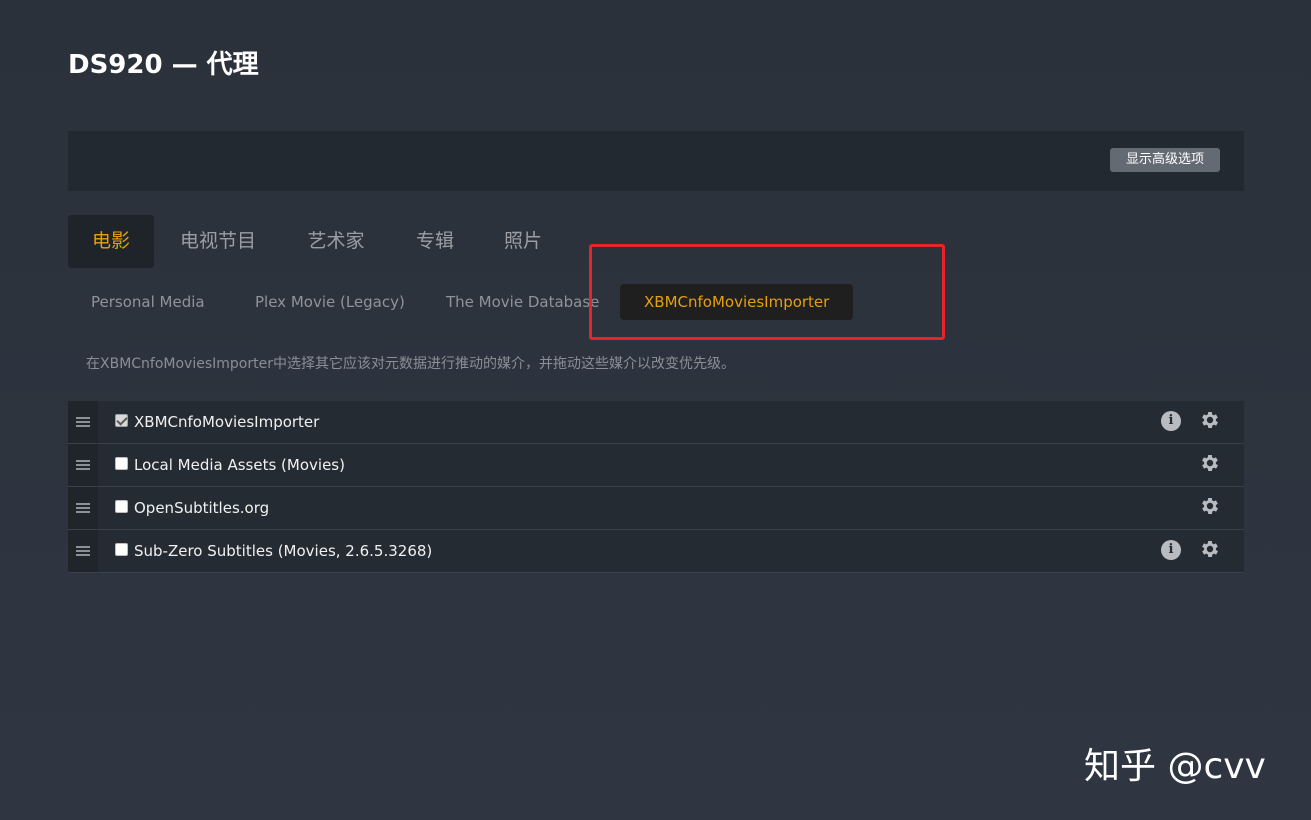  I want to click on page-title: DS920 — 代理, so click(163, 65).